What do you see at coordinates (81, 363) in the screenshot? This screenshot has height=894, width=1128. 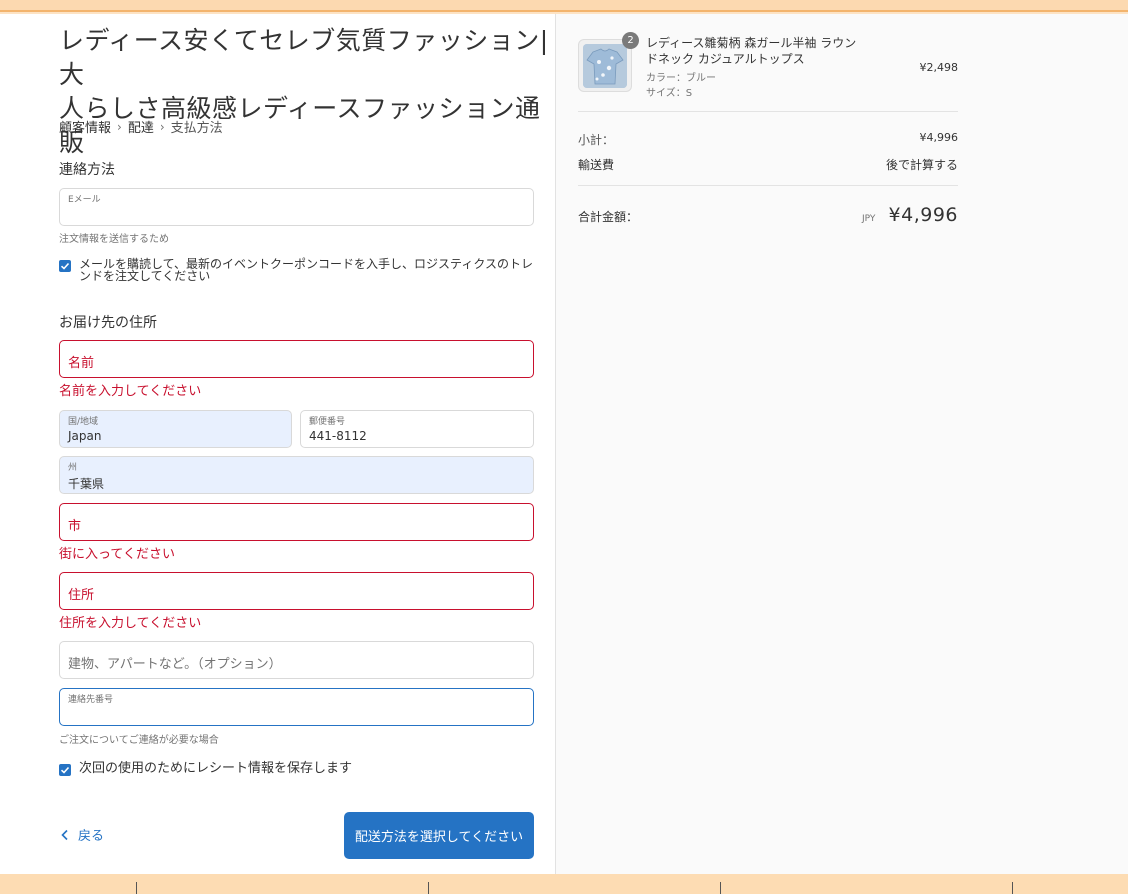 I see `name-placeholder: 名前` at bounding box center [81, 363].